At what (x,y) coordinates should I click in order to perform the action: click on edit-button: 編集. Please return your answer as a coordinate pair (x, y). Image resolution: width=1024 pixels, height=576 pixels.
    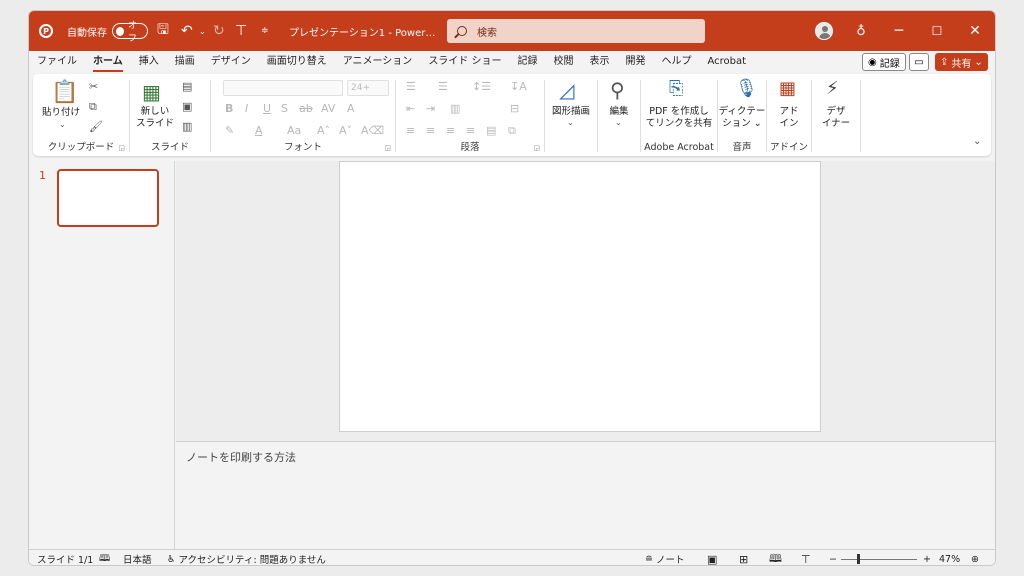
    Looking at the image, I should click on (619, 112).